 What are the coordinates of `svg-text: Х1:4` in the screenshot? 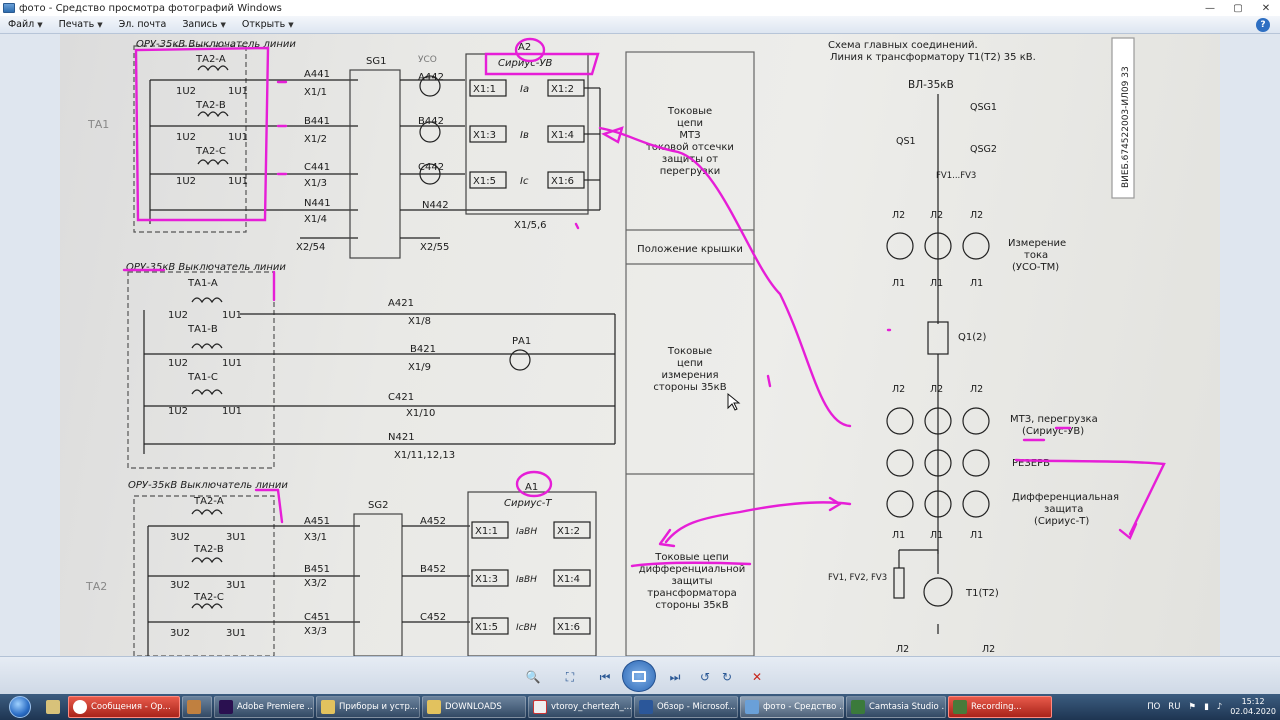 It's located at (568, 579).